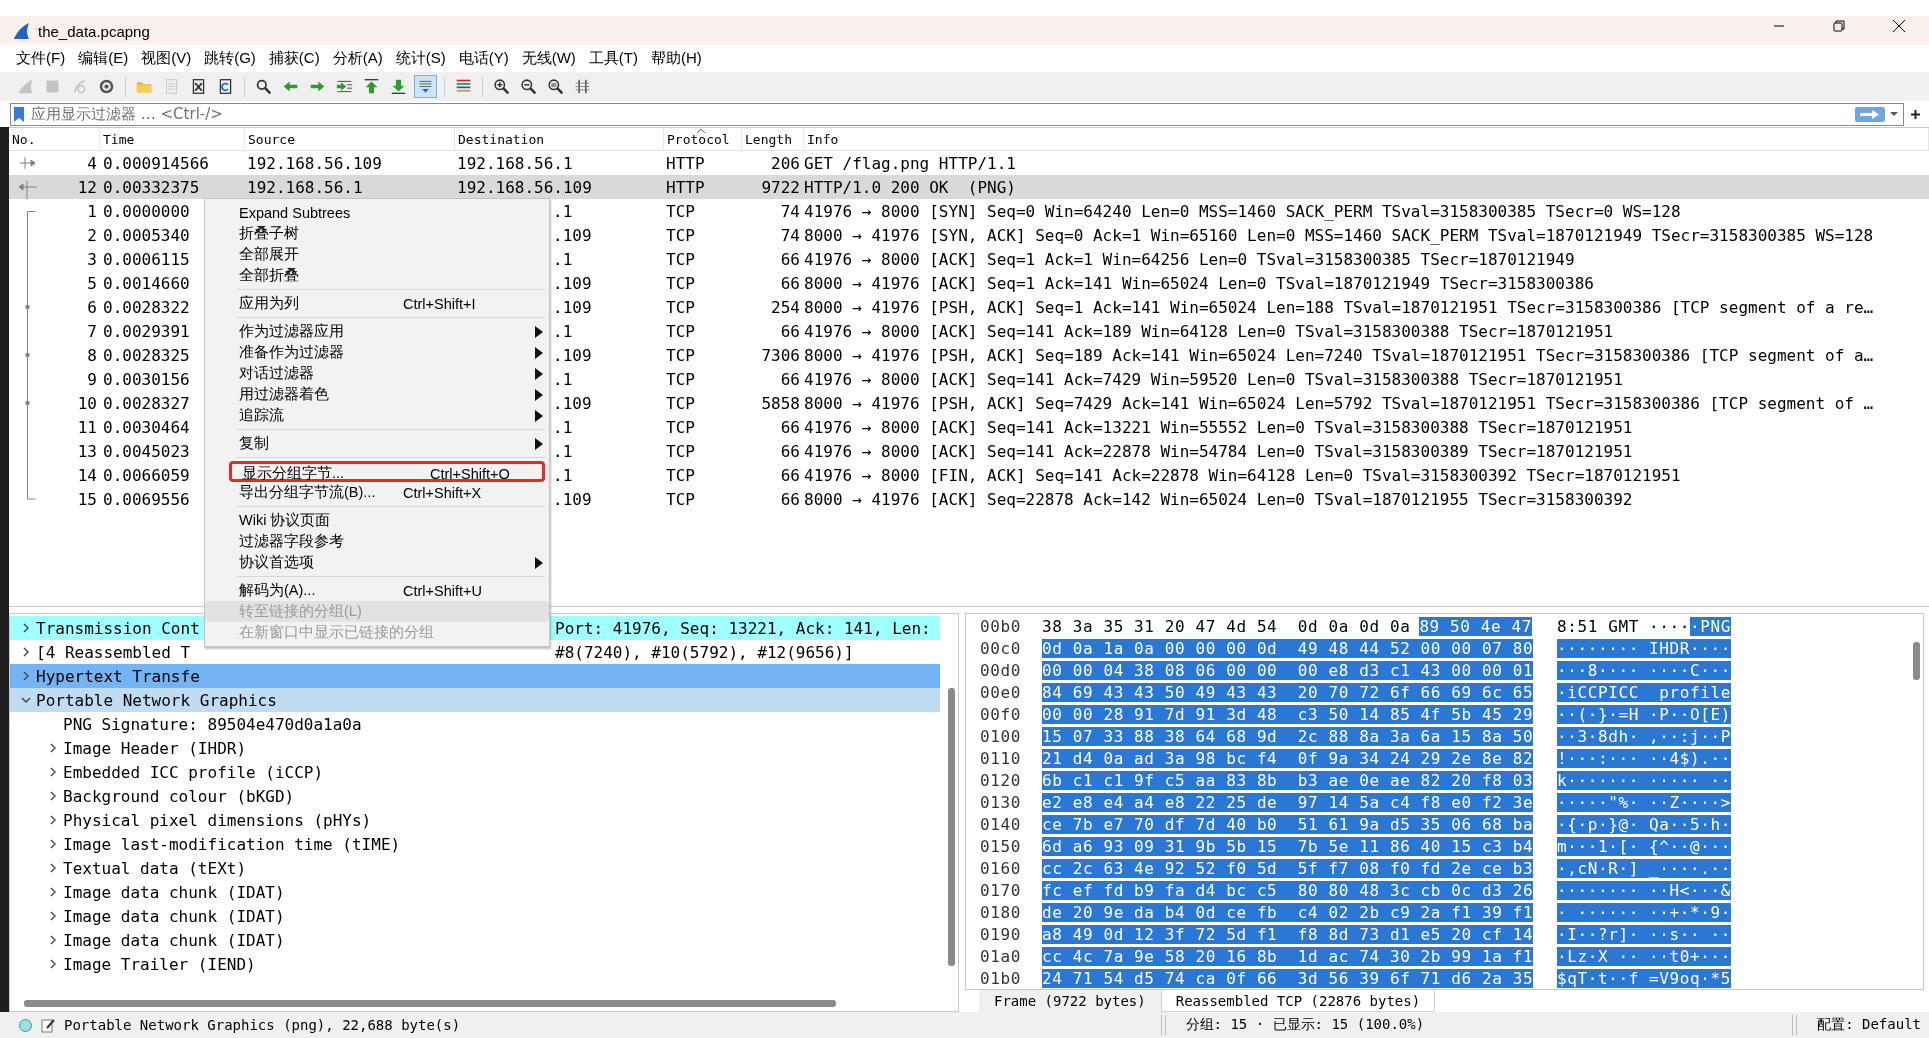  I want to click on menu-item: 应用为列 Ctrl+Shift+I, so click(377, 303).